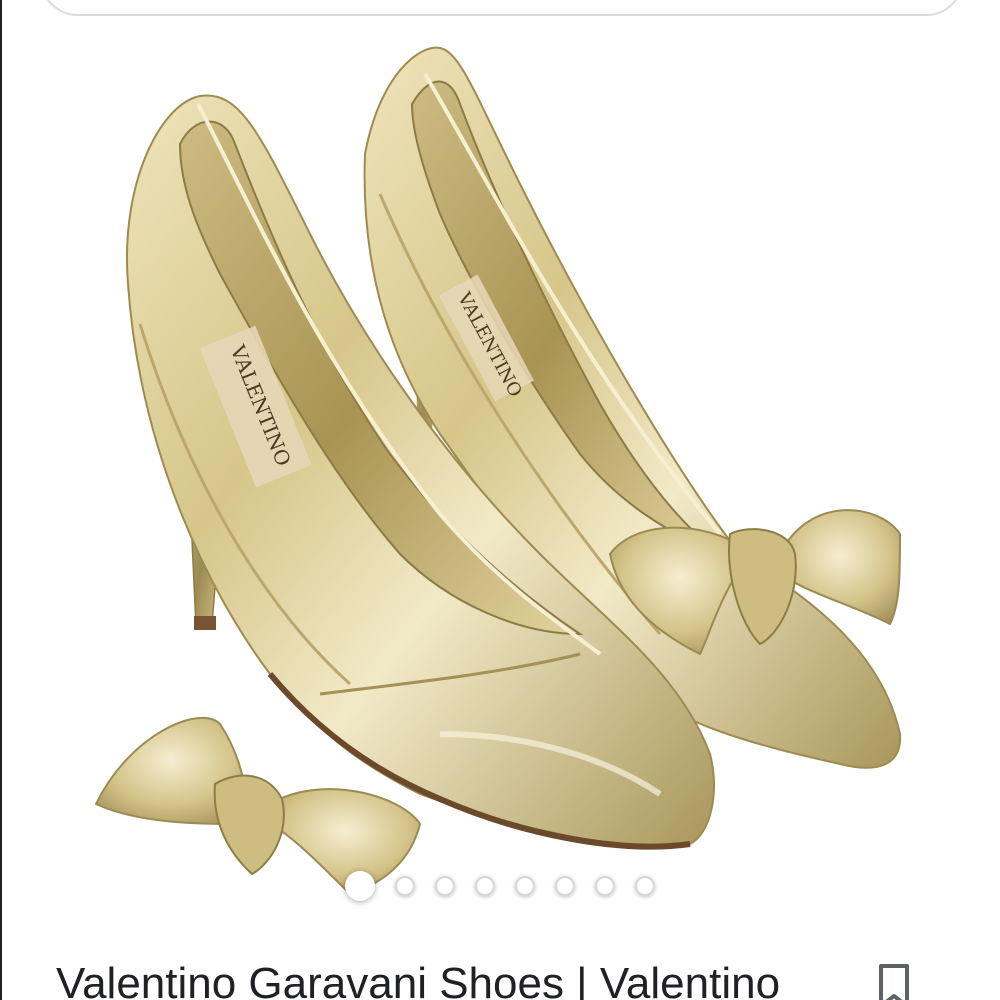 Image resolution: width=1000 pixels, height=1000 pixels. What do you see at coordinates (894, 981) in the screenshot?
I see `bookmark-icon` at bounding box center [894, 981].